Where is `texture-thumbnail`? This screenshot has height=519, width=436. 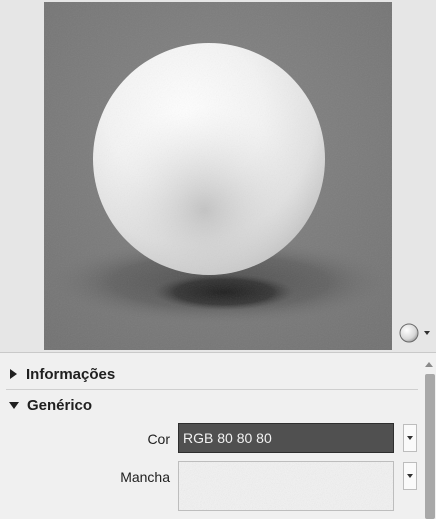
texture-thumbnail is located at coordinates (286, 486).